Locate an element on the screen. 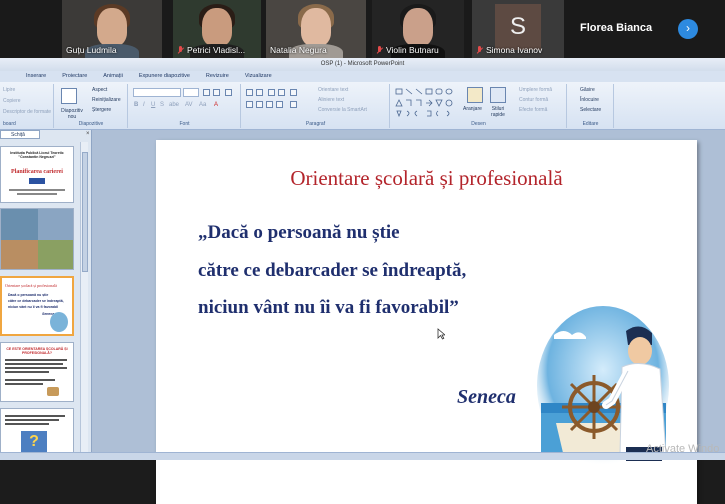 This screenshot has height=504, width=725. find-button: Găsire is located at coordinates (587, 90).